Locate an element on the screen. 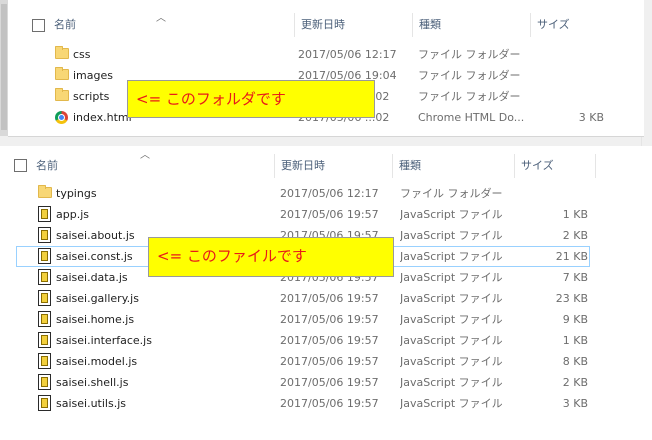  top-column-type: 種類 is located at coordinates (471, 25).